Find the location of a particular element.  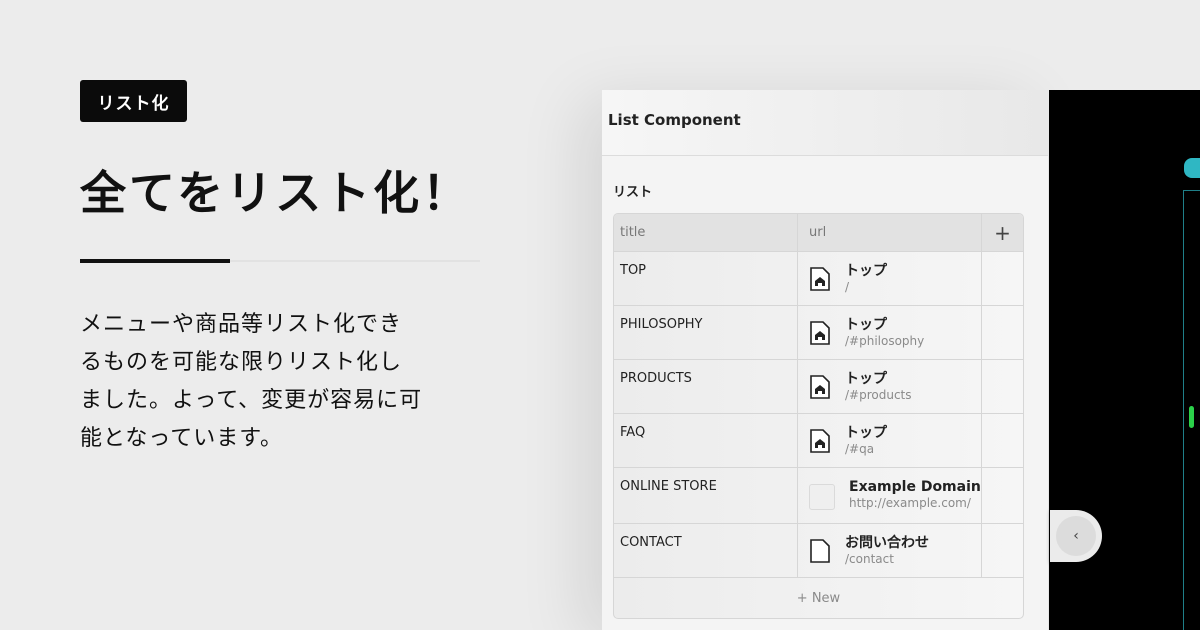

link-preview: トップ /#philosophy is located at coordinates (866, 332).